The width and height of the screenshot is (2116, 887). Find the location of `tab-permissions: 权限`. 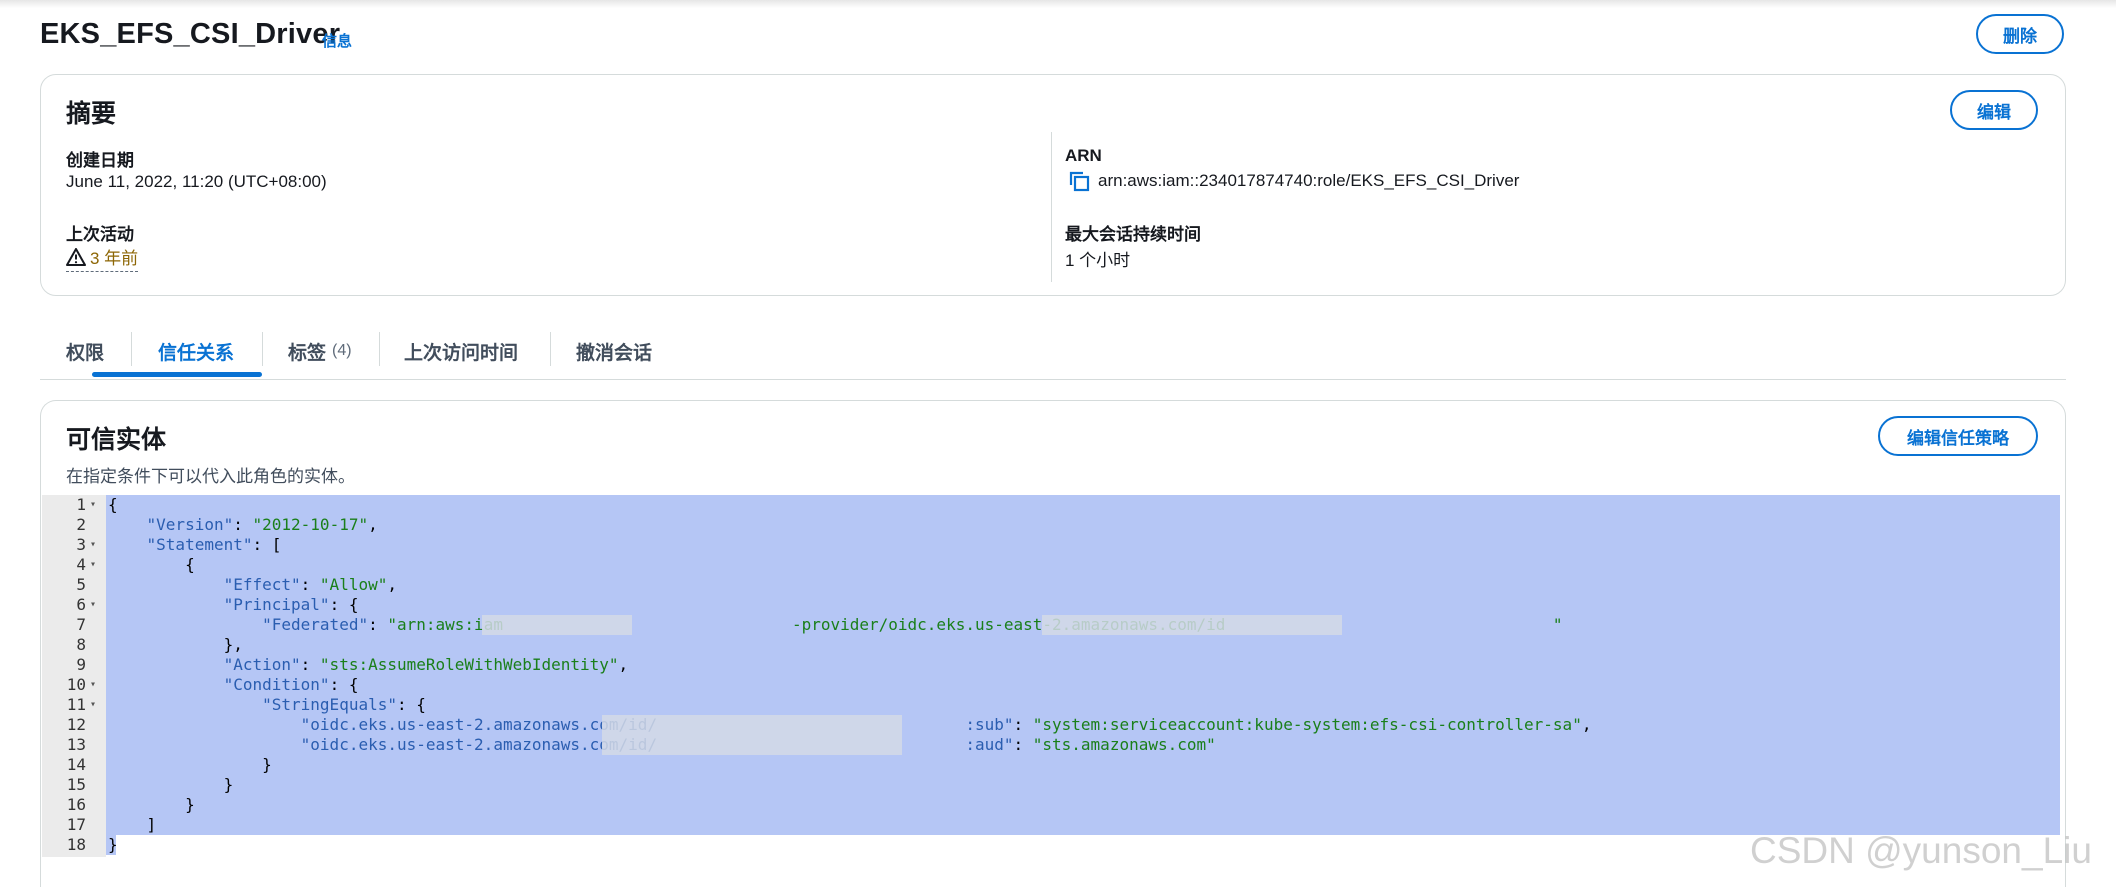

tab-permissions: 权限 is located at coordinates (85, 351).